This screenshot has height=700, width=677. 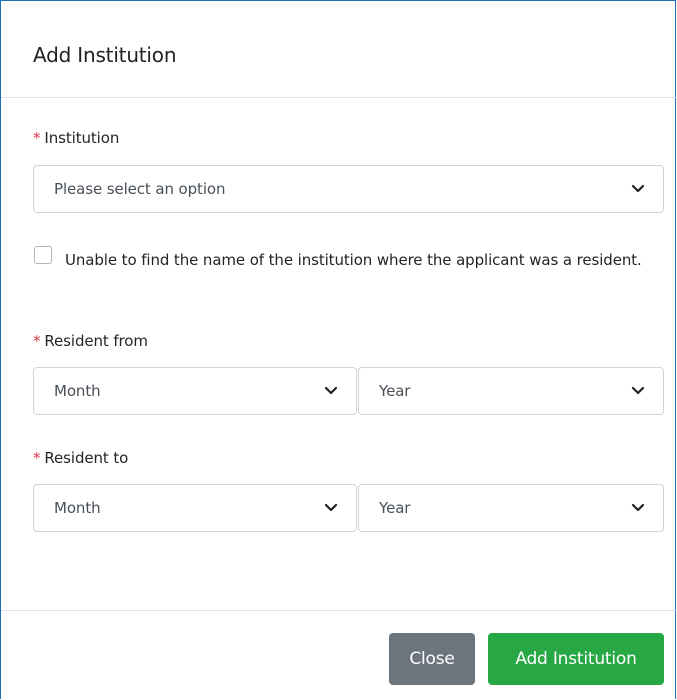 I want to click on resident-to-year-value: Year, so click(x=395, y=508).